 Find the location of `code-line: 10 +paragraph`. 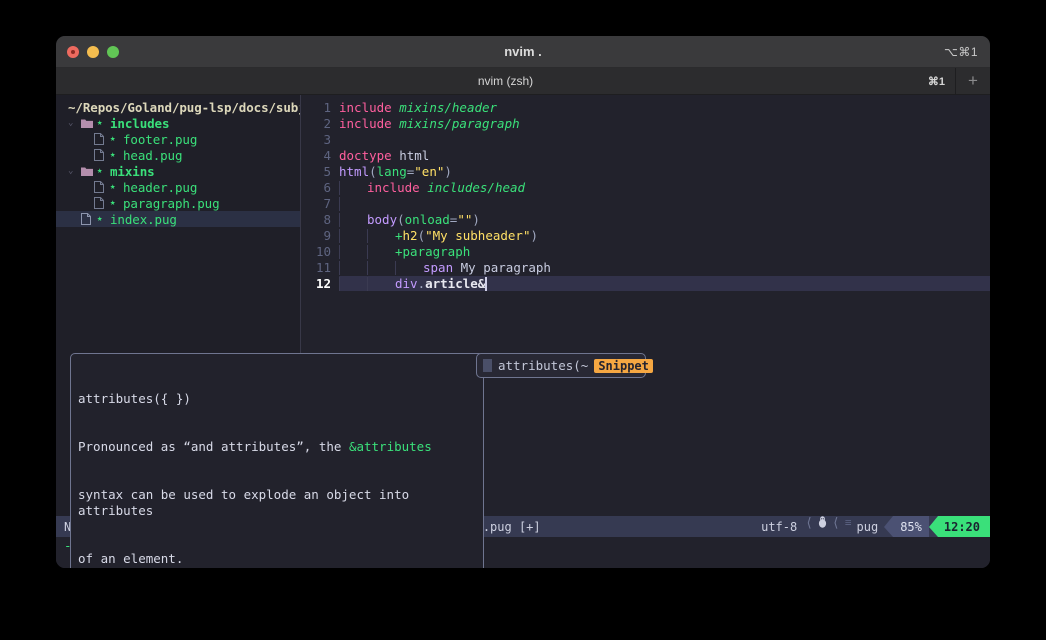

code-line: 10 +paragraph is located at coordinates (645, 251).